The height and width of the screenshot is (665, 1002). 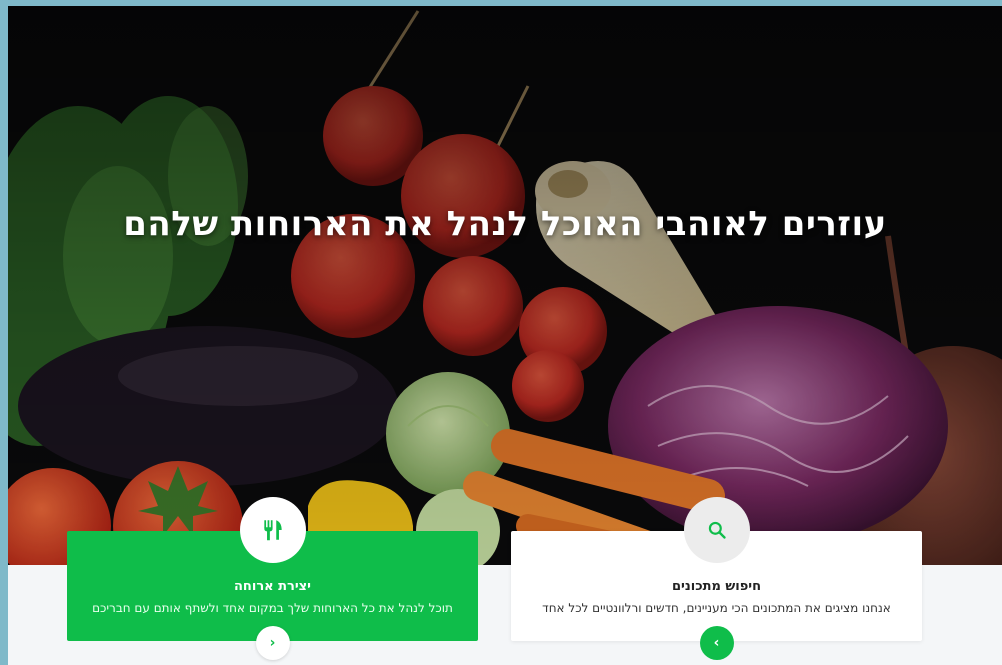 I want to click on recipe-search-icon-circle, so click(x=716, y=530).